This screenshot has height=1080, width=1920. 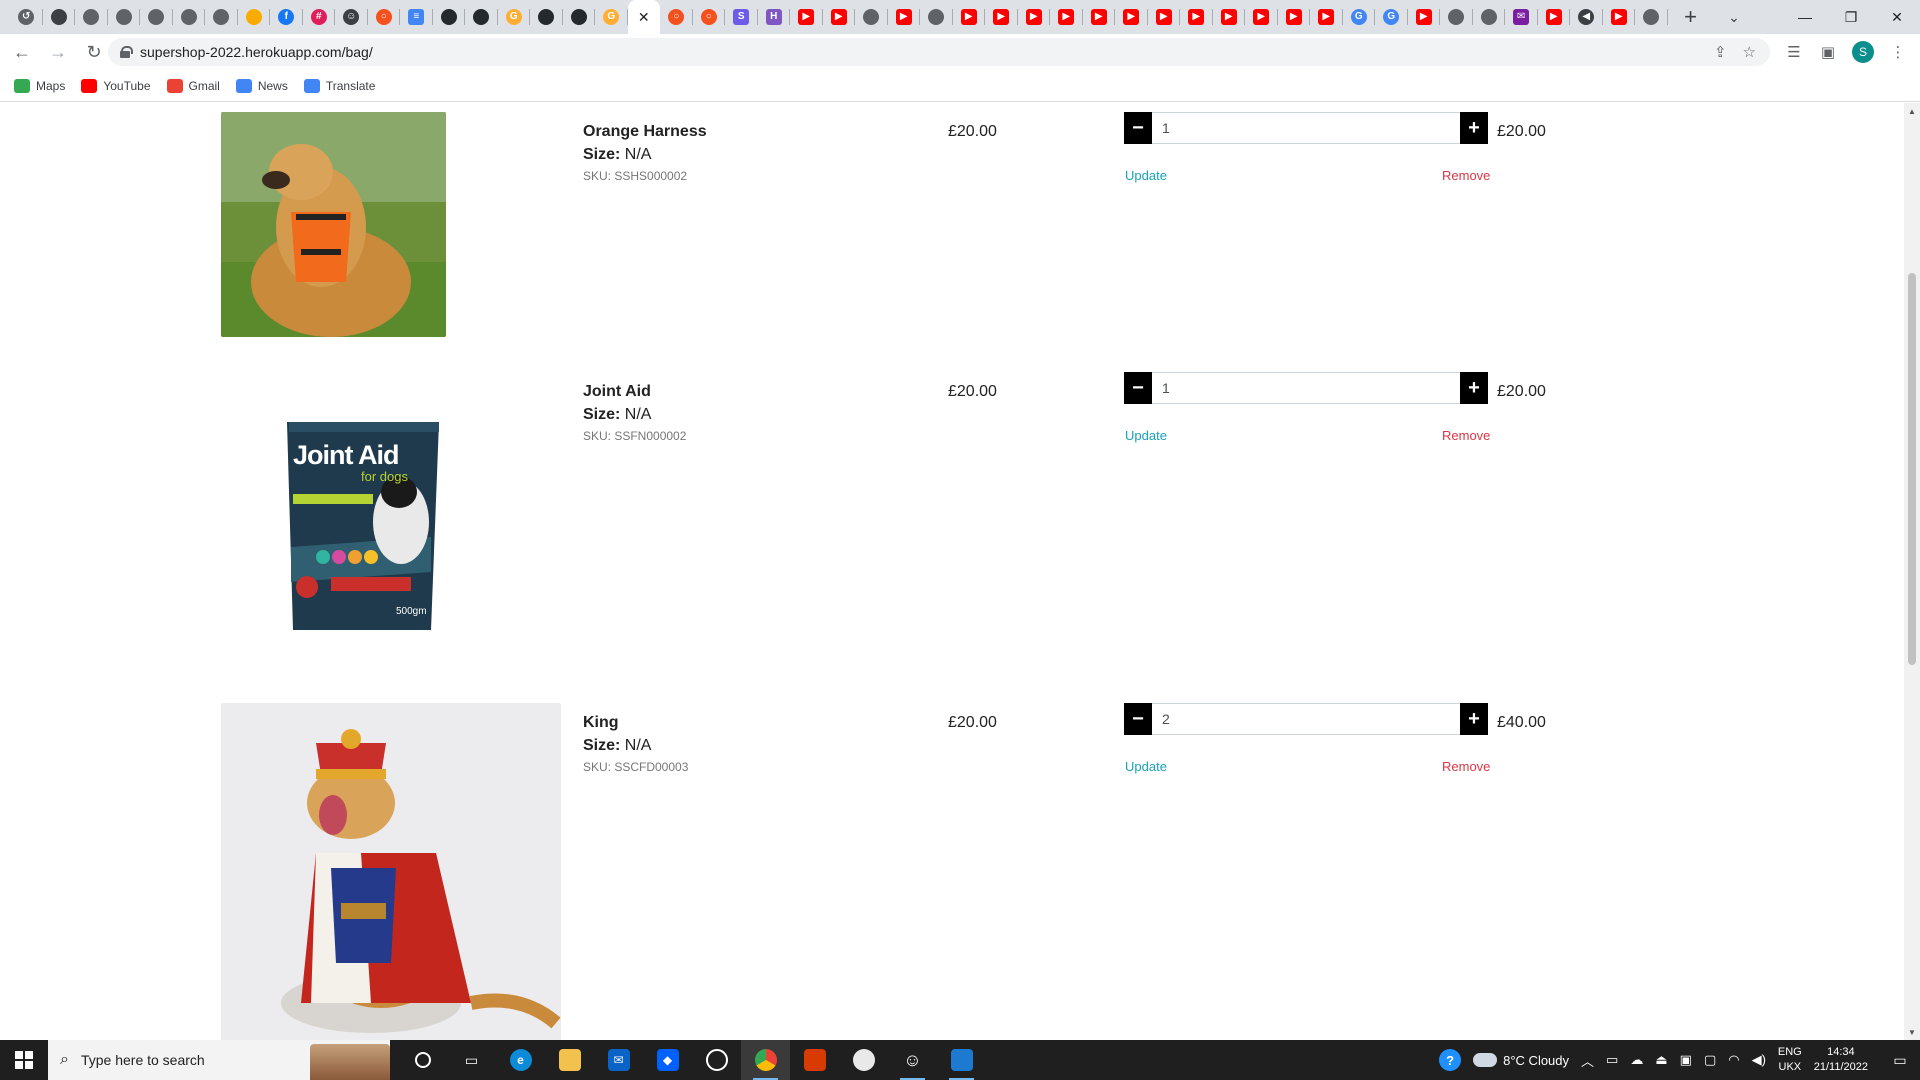 What do you see at coordinates (26, 17) in the screenshot?
I see `browser-tab: ↺` at bounding box center [26, 17].